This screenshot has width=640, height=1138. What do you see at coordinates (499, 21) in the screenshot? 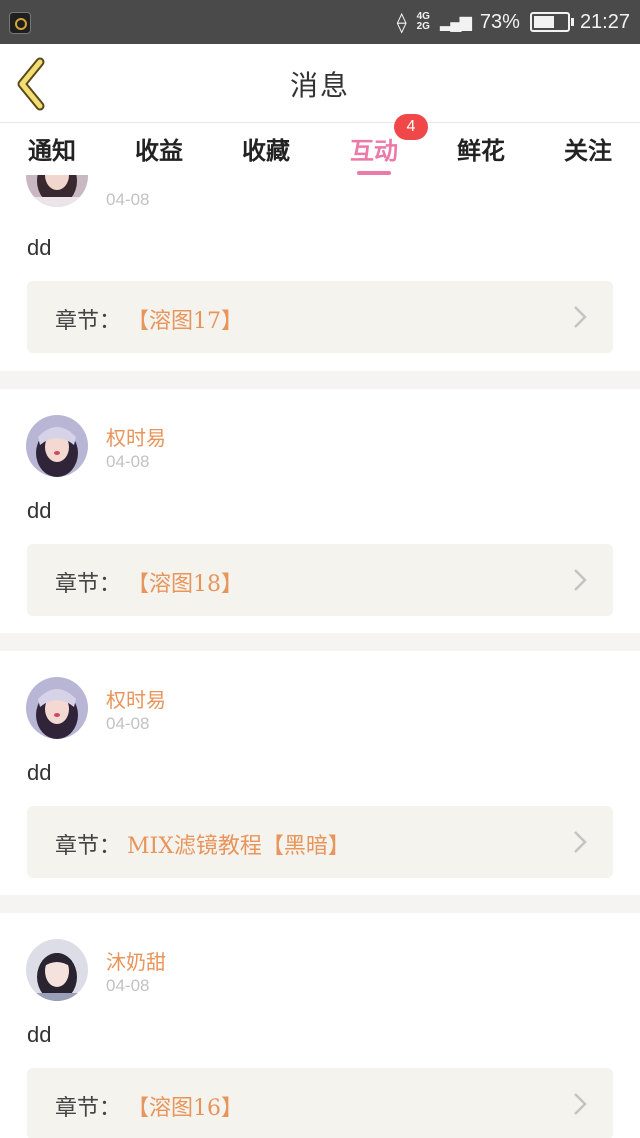
I see `battery-percentage: 73%` at bounding box center [499, 21].